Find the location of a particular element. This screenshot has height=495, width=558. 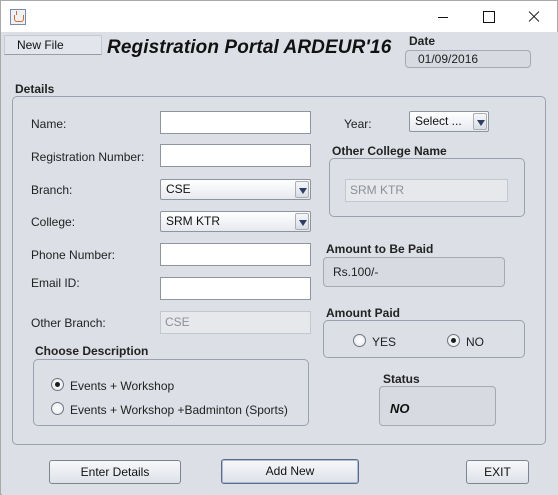

other-college-field: SRM KTR is located at coordinates (426, 190).